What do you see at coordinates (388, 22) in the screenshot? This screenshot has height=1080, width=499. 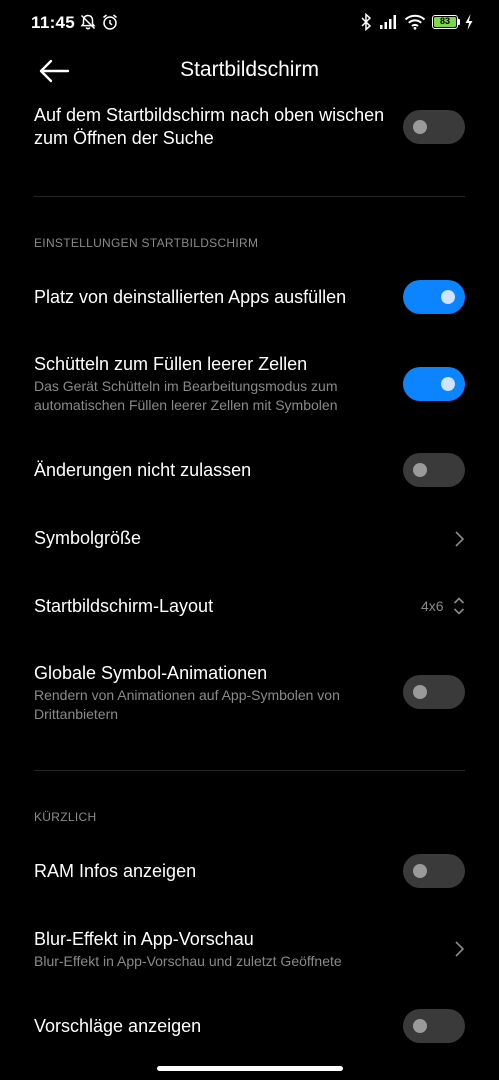 I see `cell-signal-icon` at bounding box center [388, 22].